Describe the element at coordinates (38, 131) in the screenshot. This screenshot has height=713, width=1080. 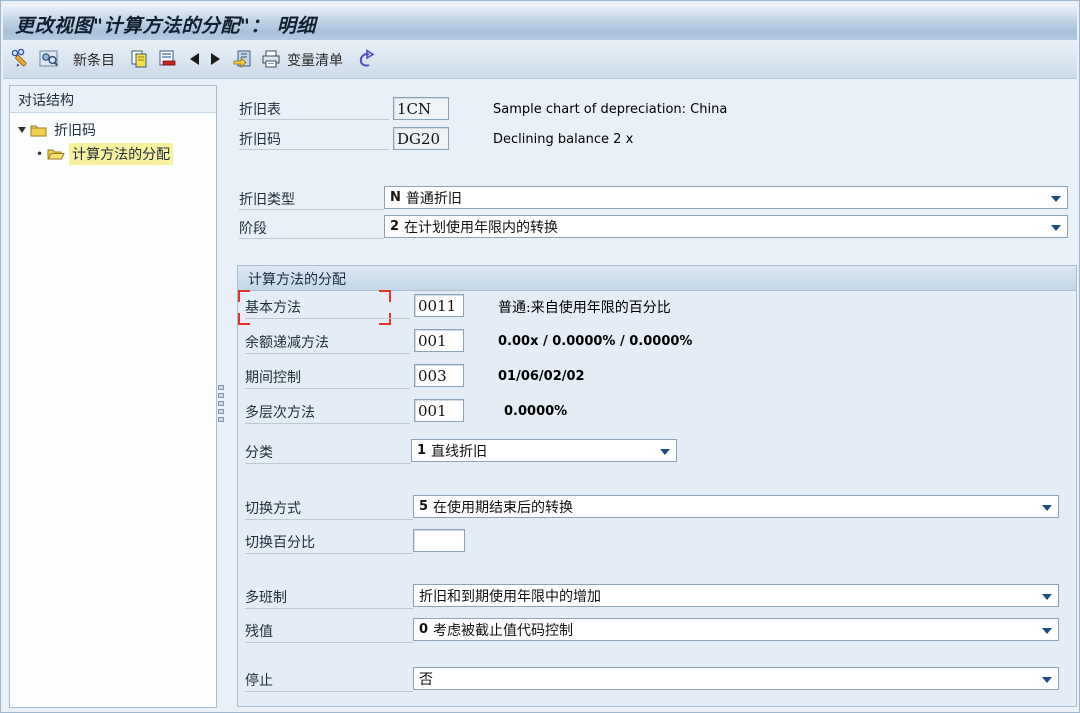
I see `folder-icon` at that location.